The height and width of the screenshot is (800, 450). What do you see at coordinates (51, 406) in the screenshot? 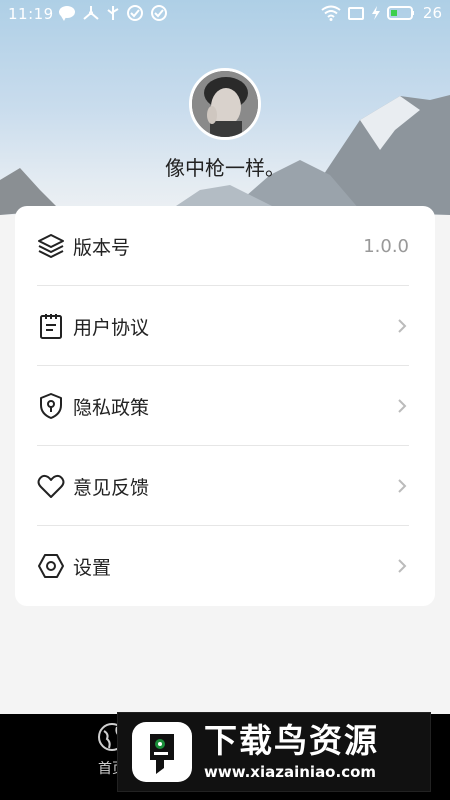
I see `shield-key-icon` at bounding box center [51, 406].